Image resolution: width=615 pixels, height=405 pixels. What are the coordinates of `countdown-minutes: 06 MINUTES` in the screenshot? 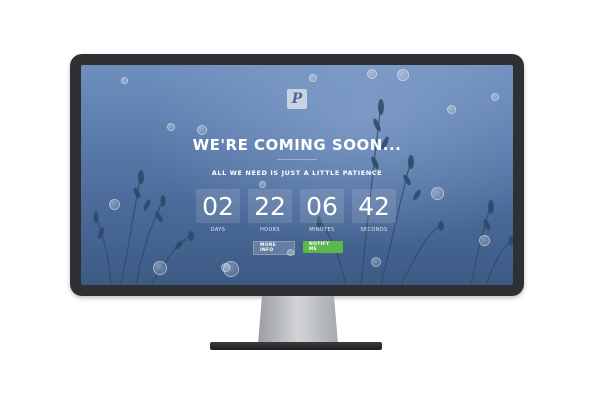 It's located at (322, 213).